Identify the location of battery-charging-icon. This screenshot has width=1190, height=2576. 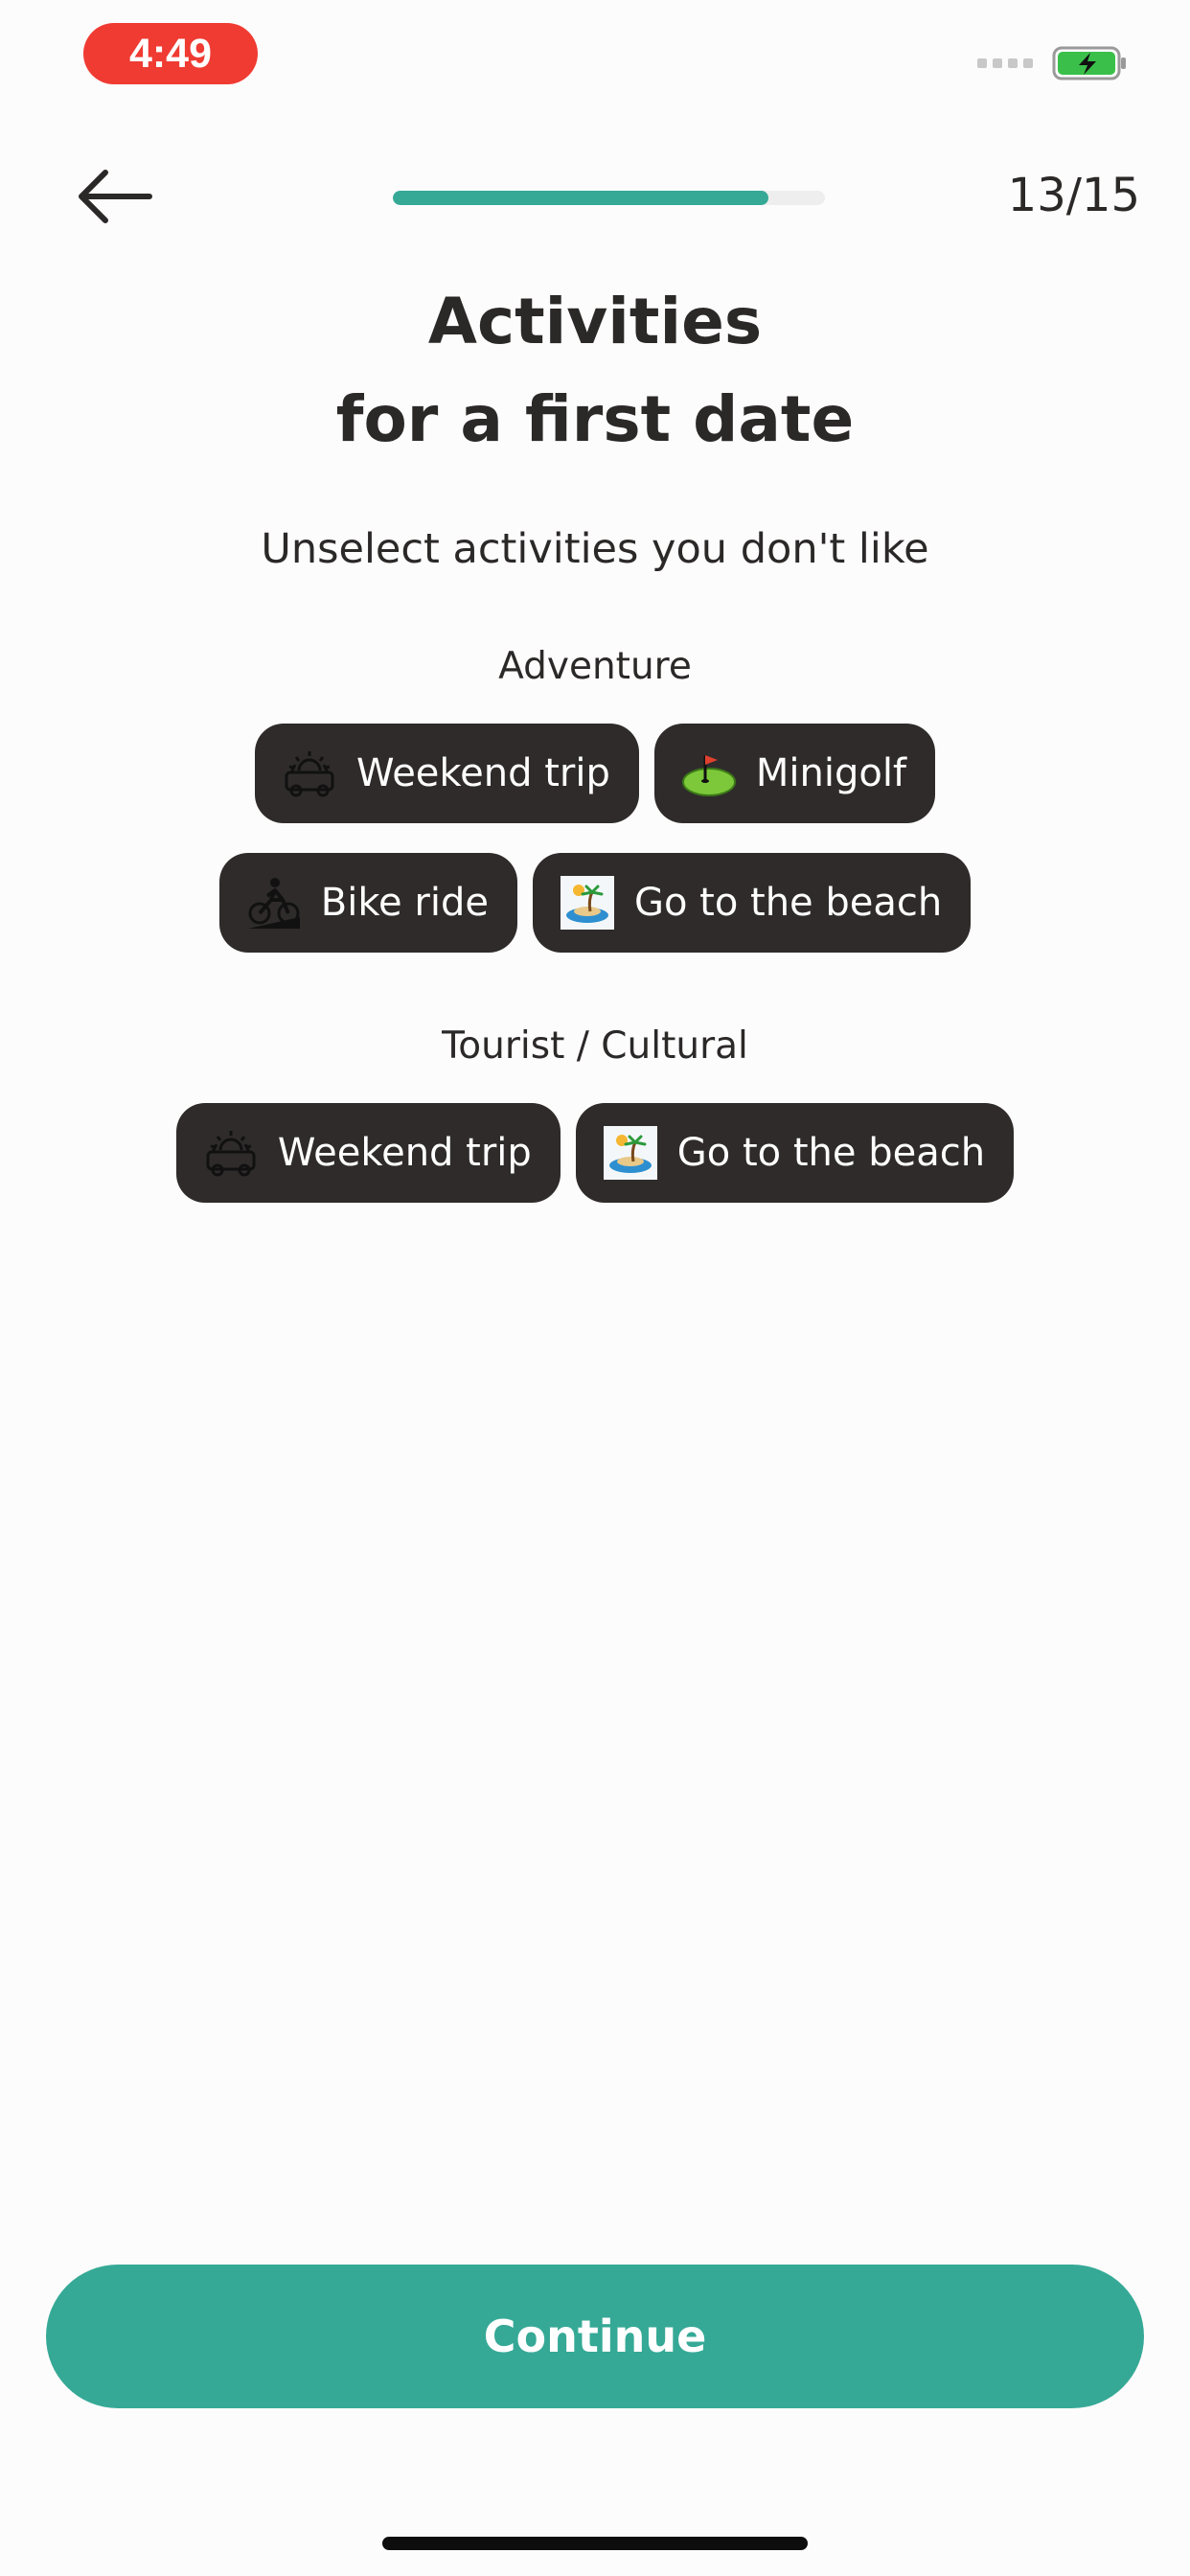
(1089, 63).